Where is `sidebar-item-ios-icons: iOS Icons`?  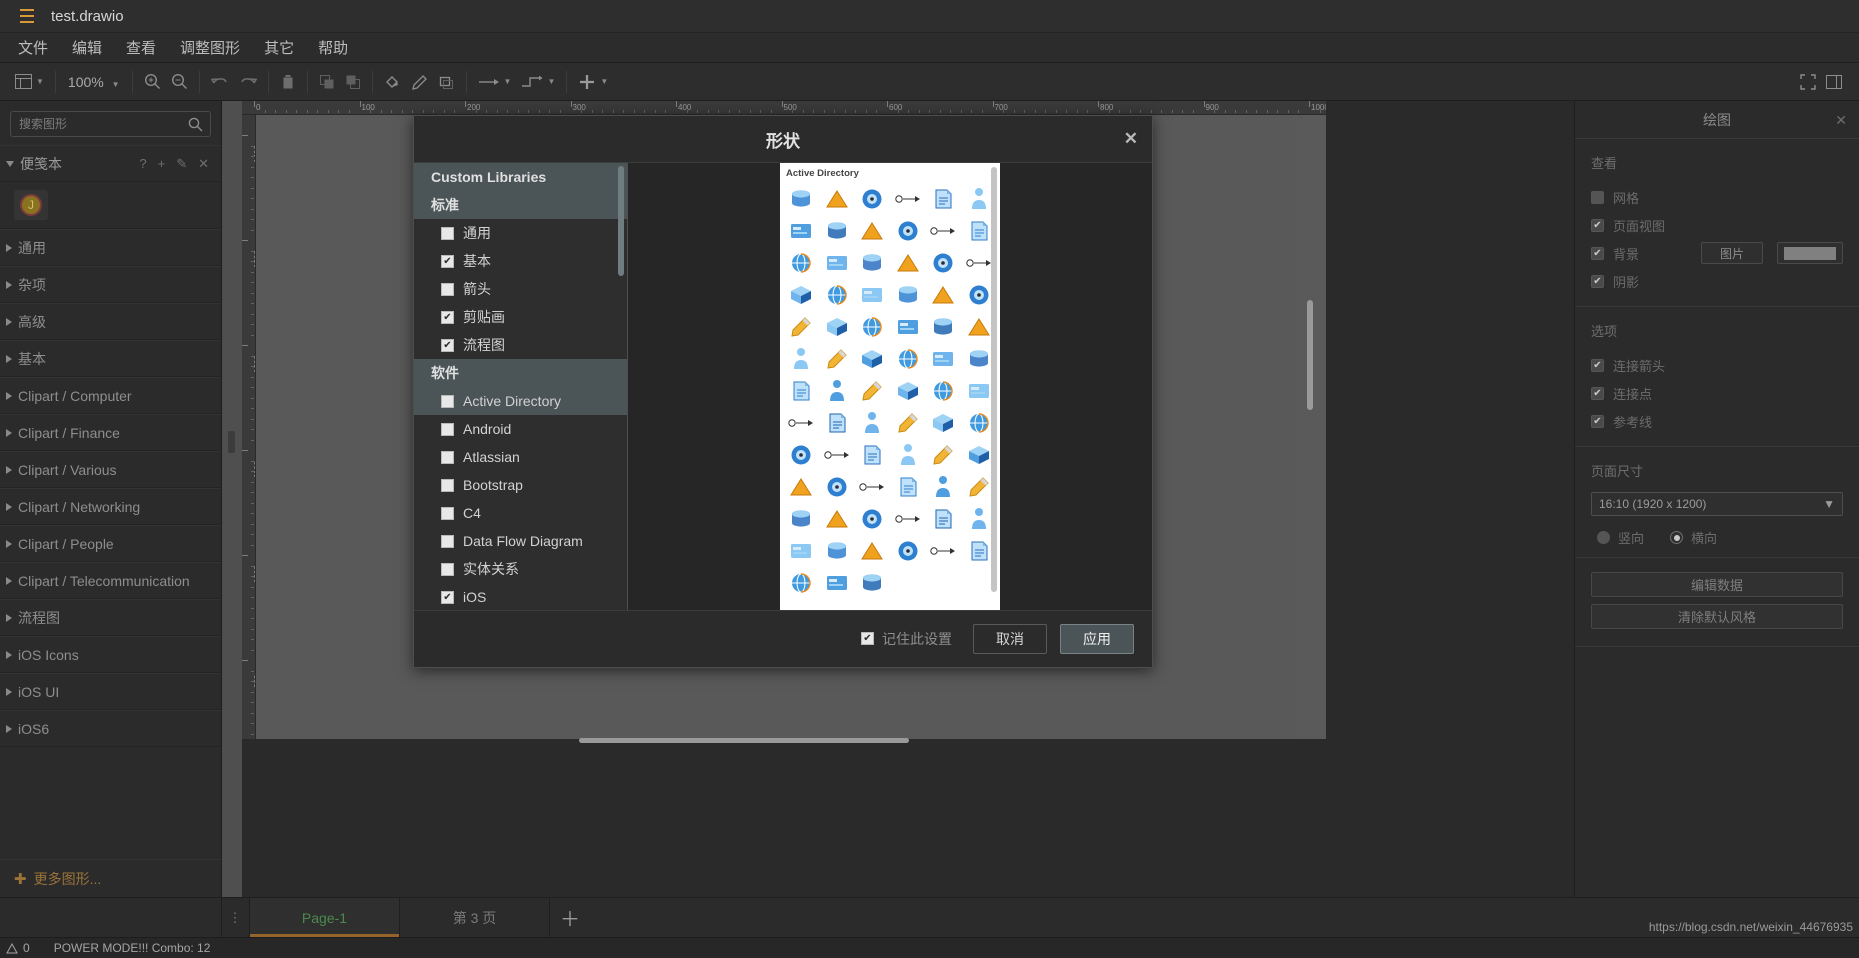 sidebar-item-ios-icons: iOS Icons is located at coordinates (110, 654).